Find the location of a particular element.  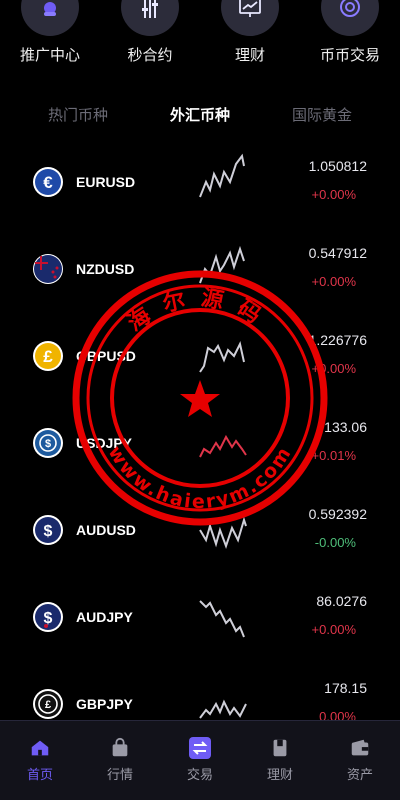

market-price: 0.547912 is located at coordinates (337, 253).